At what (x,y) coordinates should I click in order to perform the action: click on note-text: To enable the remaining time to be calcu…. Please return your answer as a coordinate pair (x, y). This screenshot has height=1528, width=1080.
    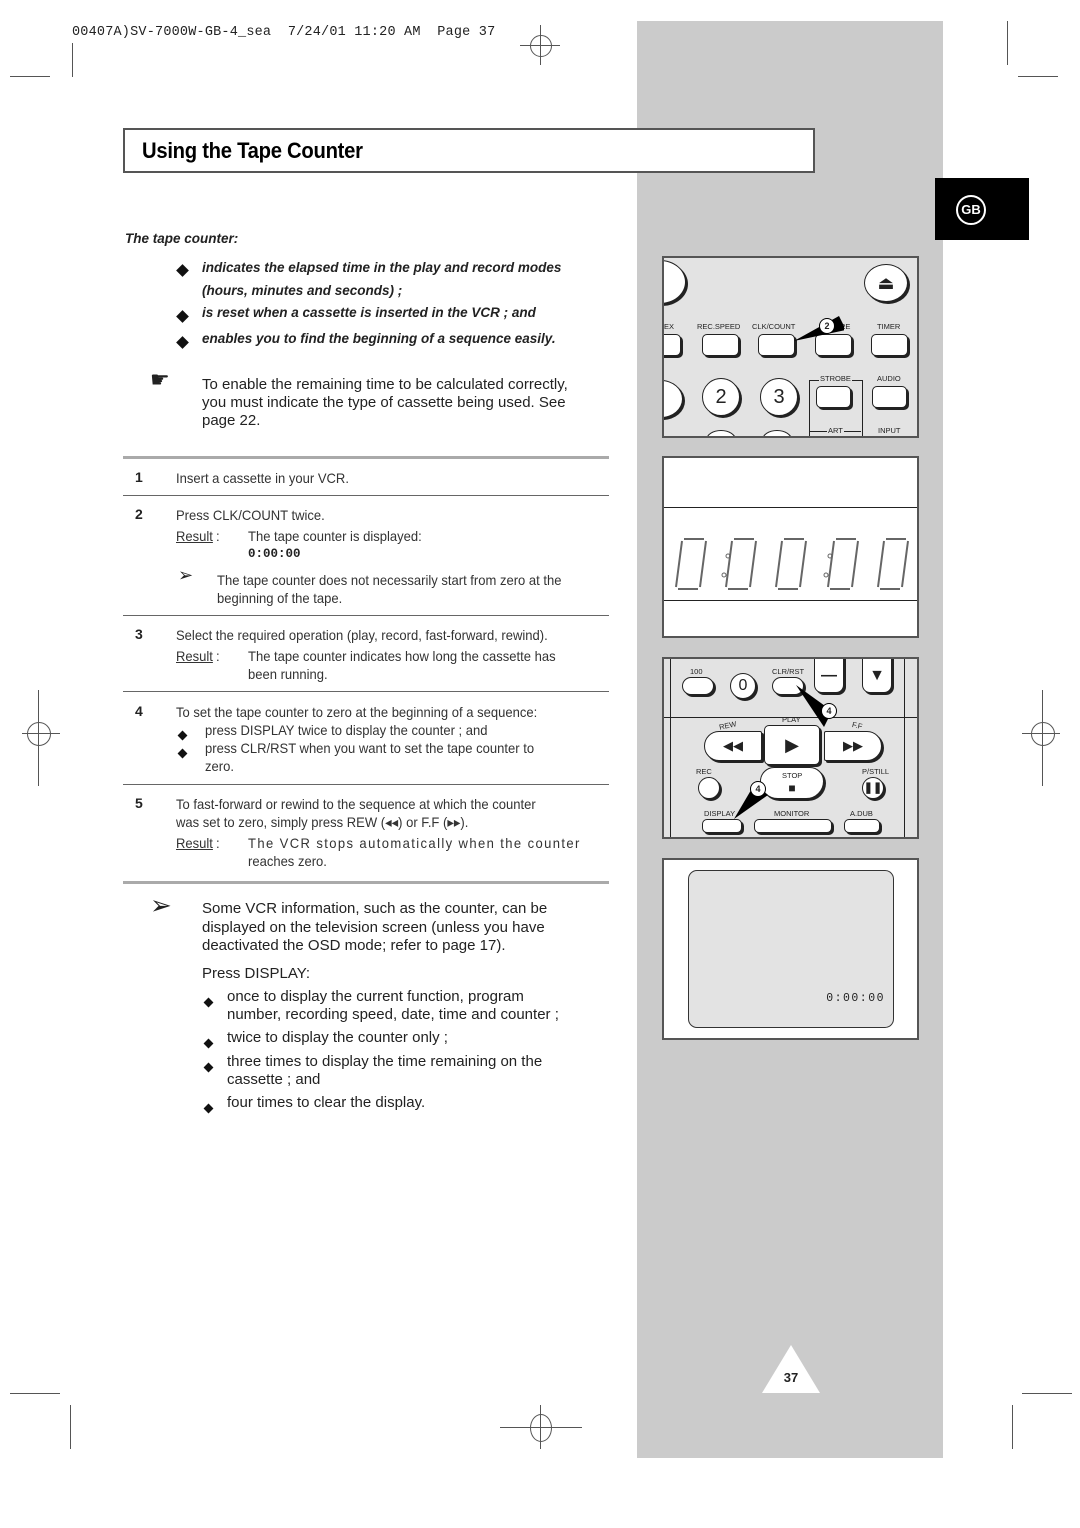
    Looking at the image, I should click on (404, 403).